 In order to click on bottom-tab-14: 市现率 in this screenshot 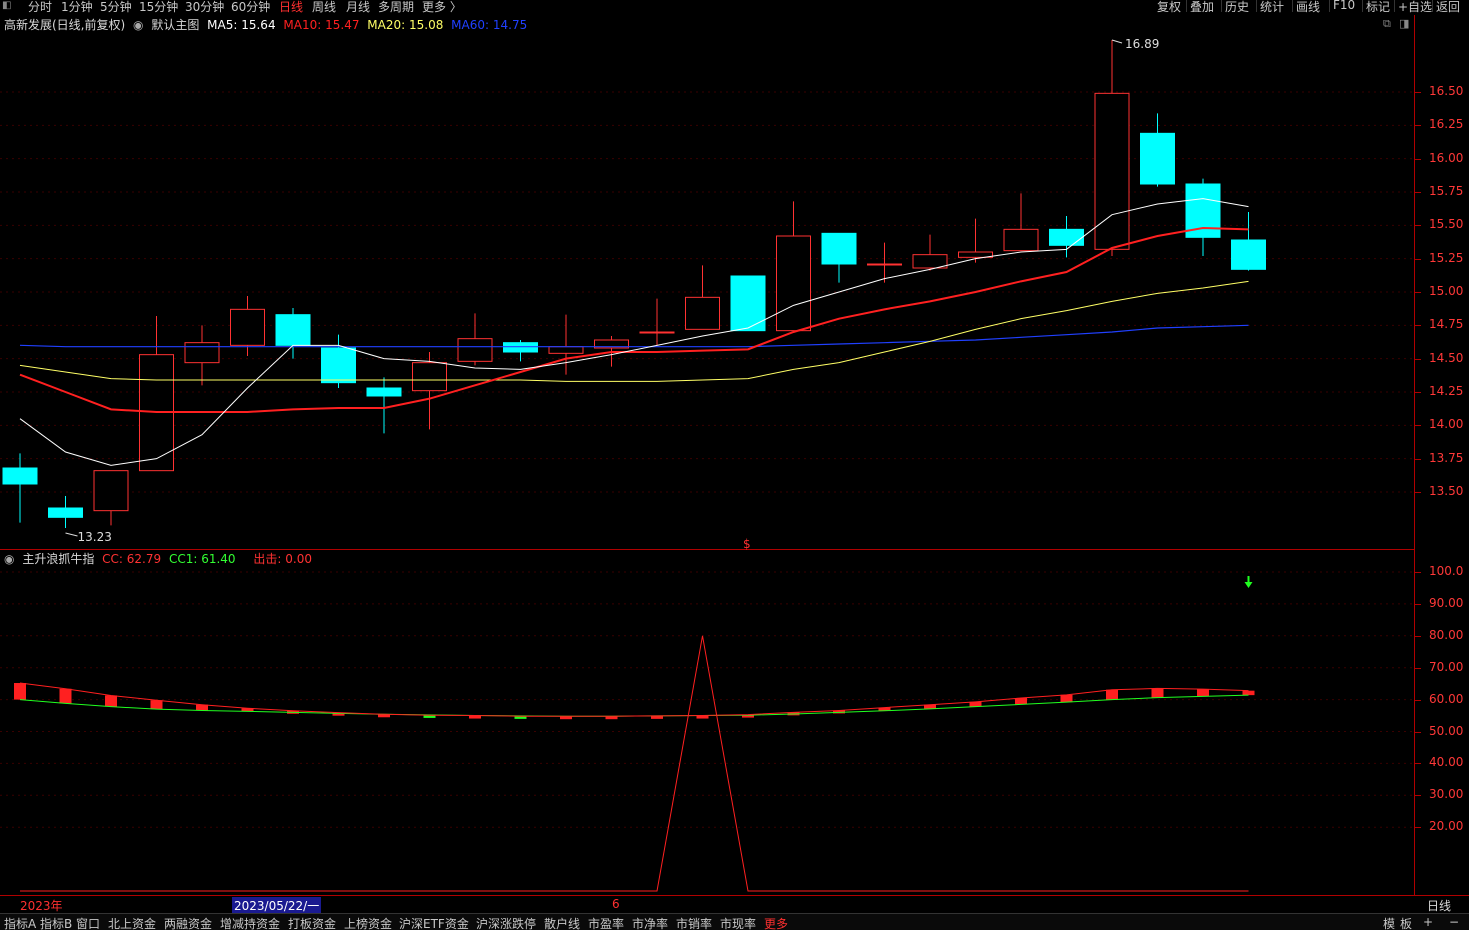, I will do `click(738, 922)`.